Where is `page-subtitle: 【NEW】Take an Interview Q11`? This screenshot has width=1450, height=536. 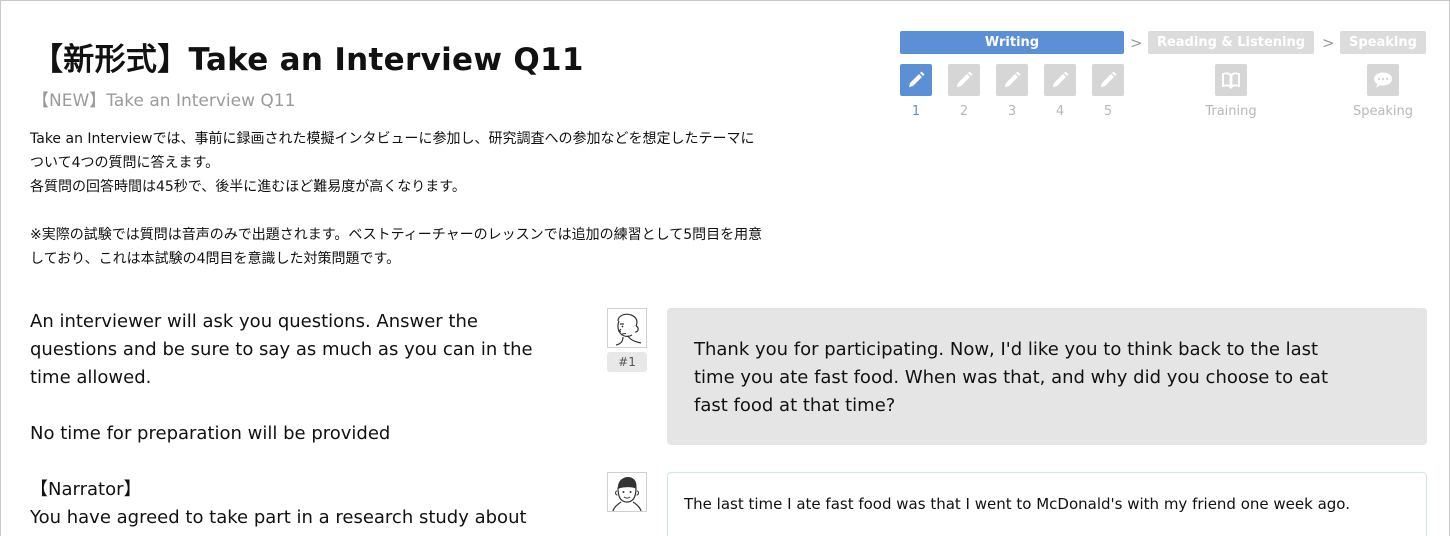 page-subtitle: 【NEW】Take an Interview Q11 is located at coordinates (164, 101).